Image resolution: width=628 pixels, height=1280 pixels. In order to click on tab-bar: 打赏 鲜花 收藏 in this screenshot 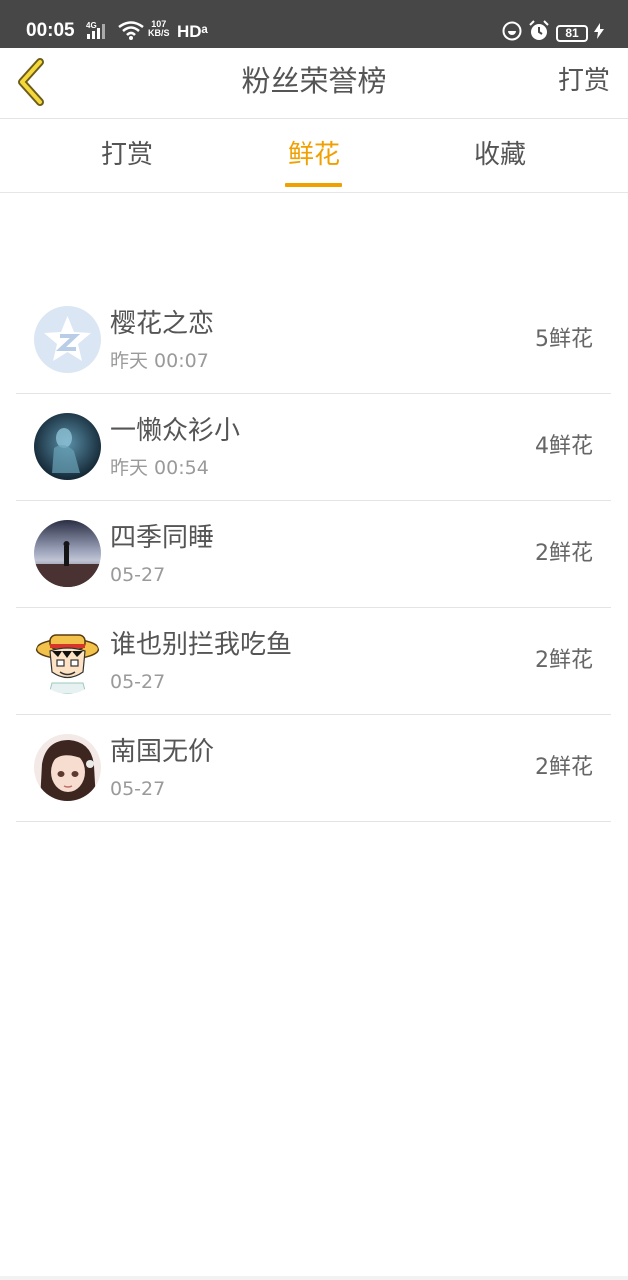, I will do `click(314, 156)`.